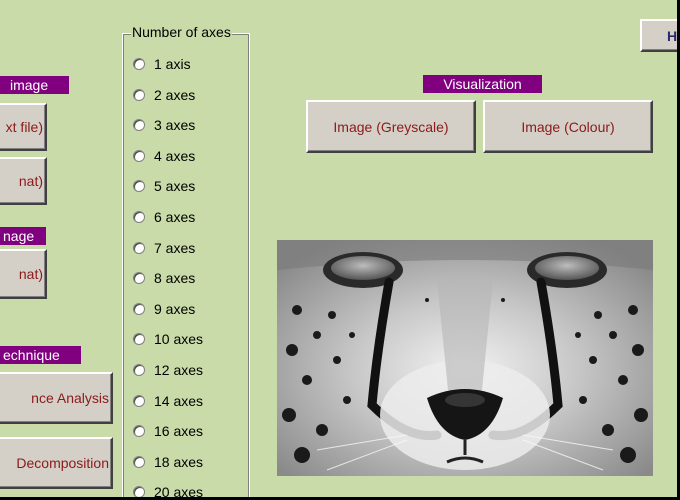 This screenshot has height=500, width=680. I want to click on help-button: H, so click(658, 35).